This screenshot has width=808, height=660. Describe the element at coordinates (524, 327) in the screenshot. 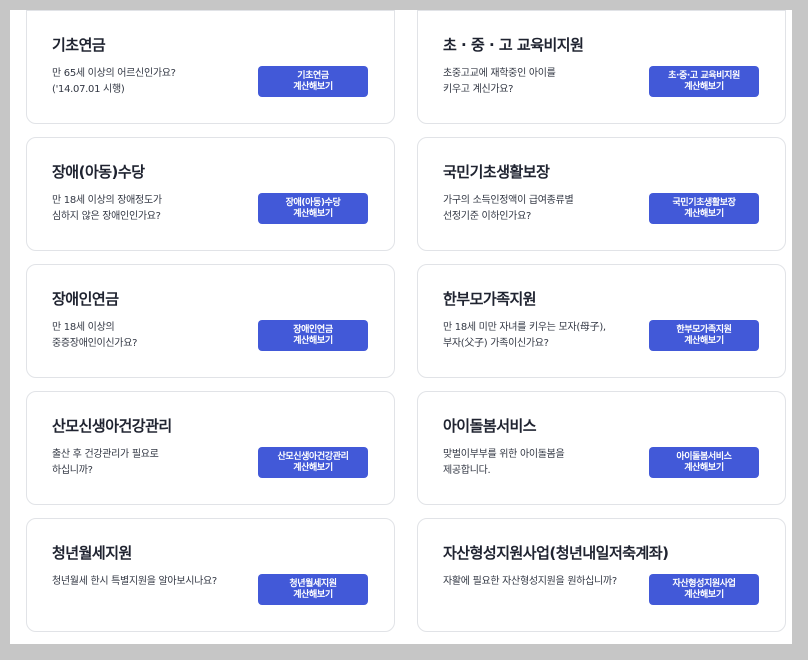

I see `card-description-line: 만 18세 미만 자녀를 키우는 모자(母子),` at that location.